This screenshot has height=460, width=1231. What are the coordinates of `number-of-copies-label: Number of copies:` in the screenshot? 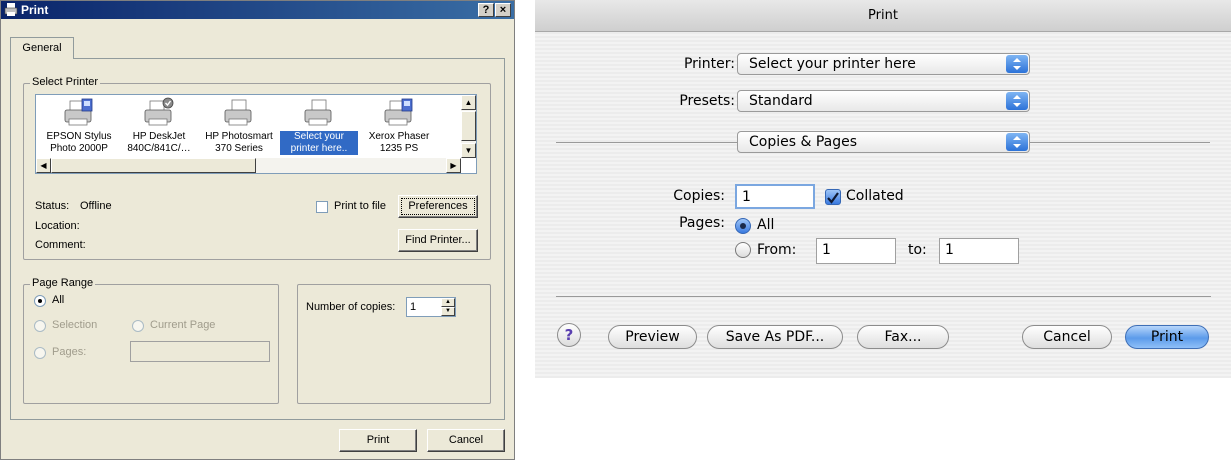 It's located at (351, 307).